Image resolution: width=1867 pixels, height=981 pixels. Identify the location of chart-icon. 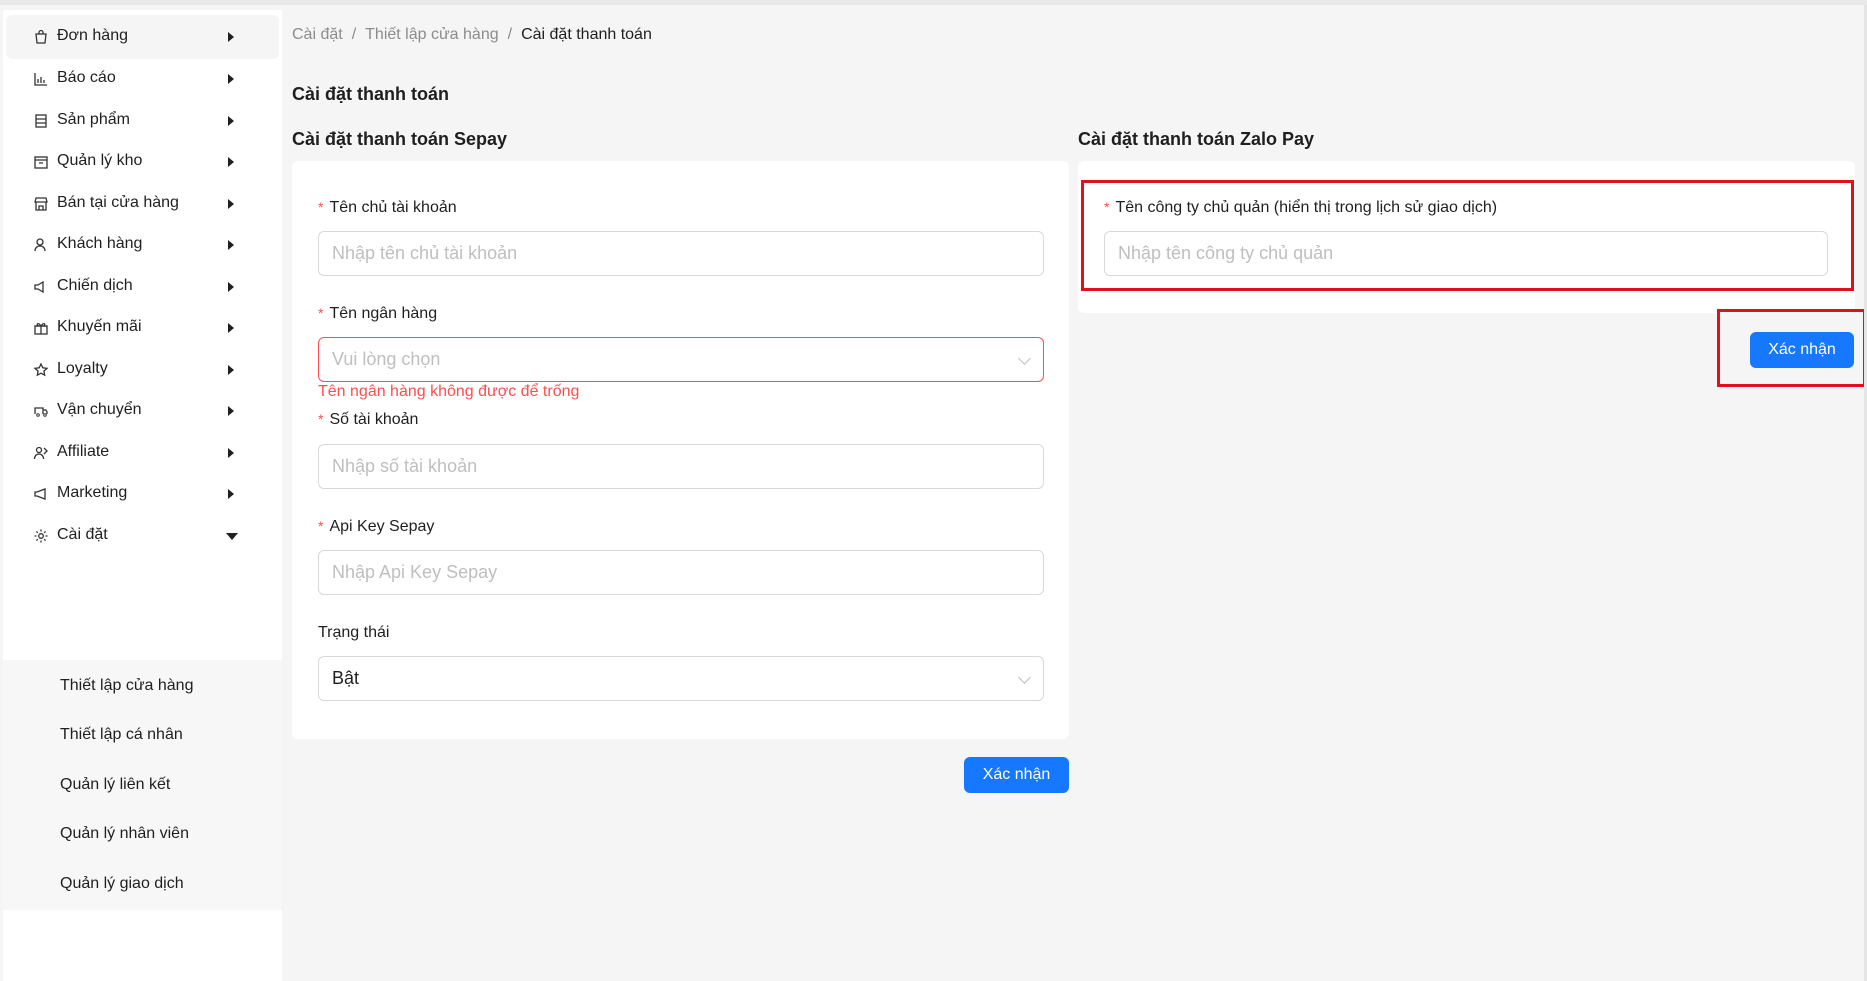
(40, 79).